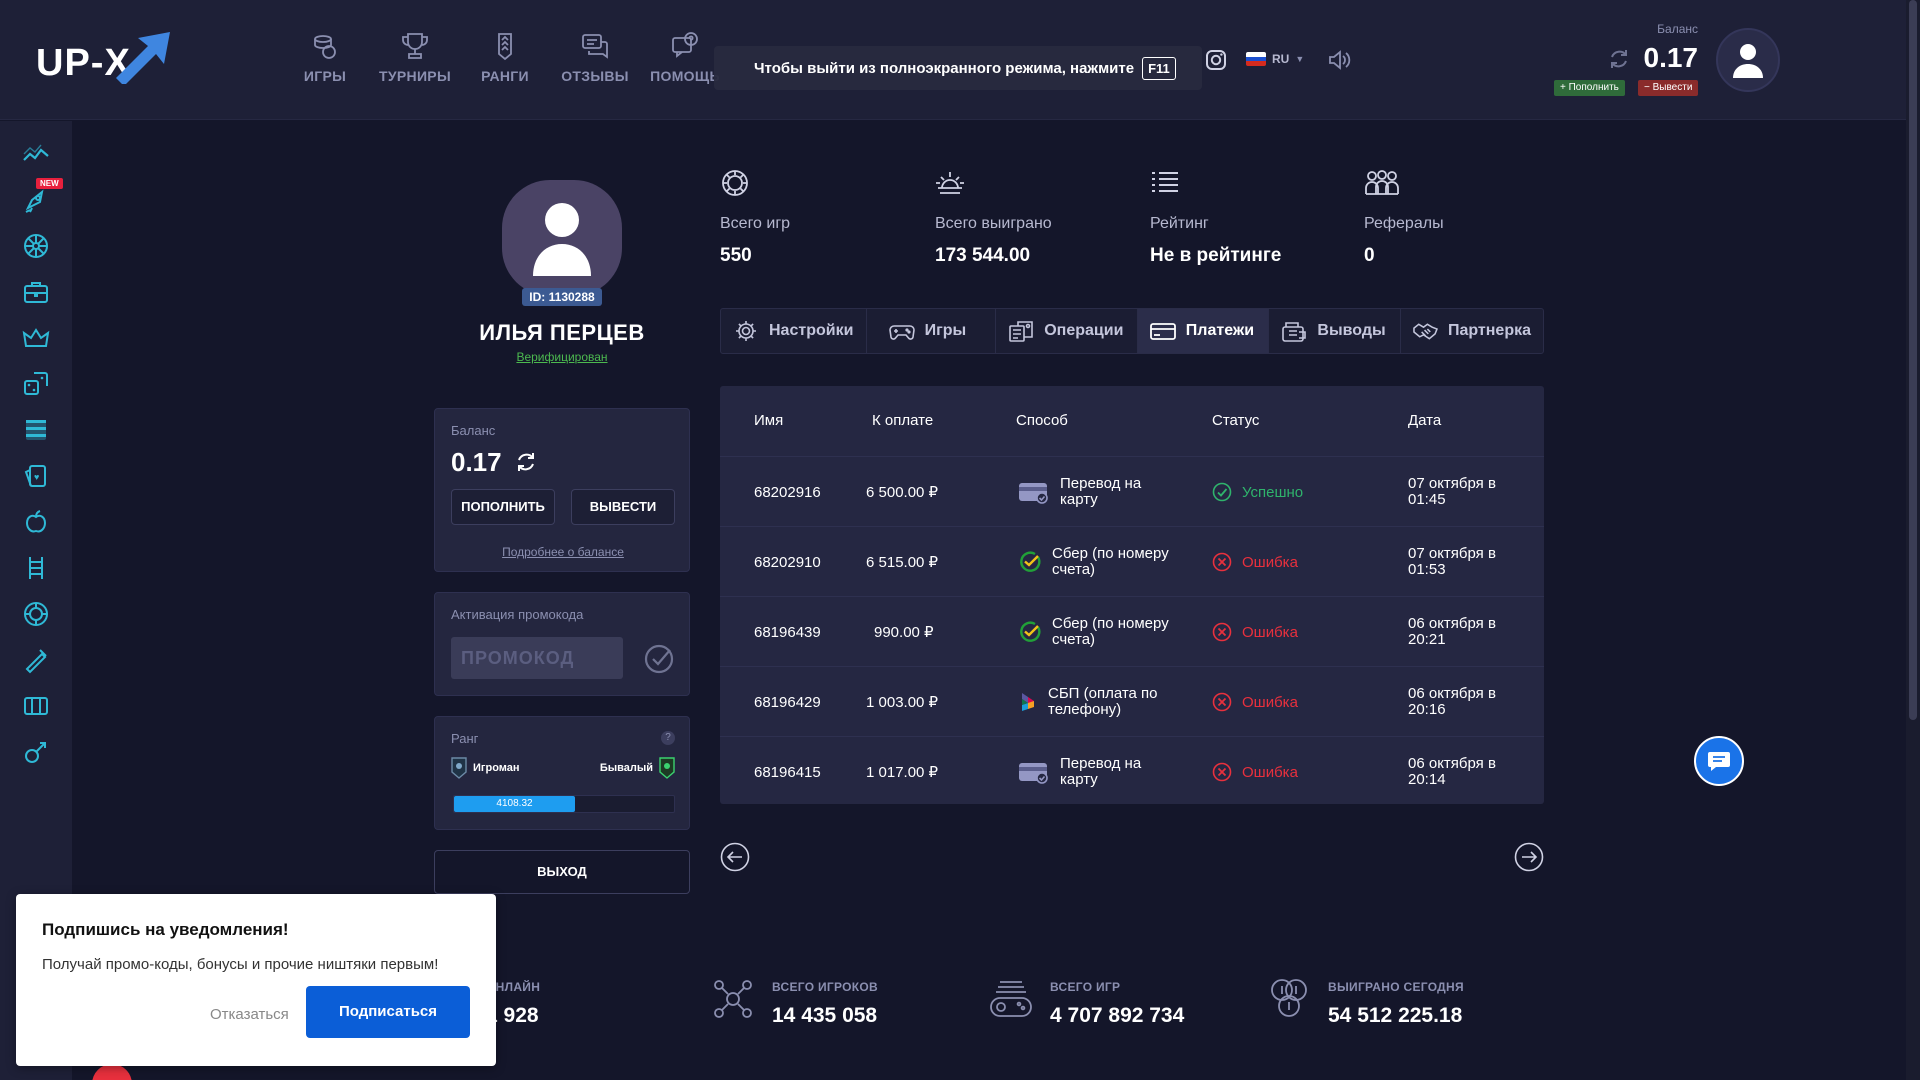 This screenshot has width=1920, height=1080. Describe the element at coordinates (787, 632) in the screenshot. I see `payment-id: 68196439` at that location.